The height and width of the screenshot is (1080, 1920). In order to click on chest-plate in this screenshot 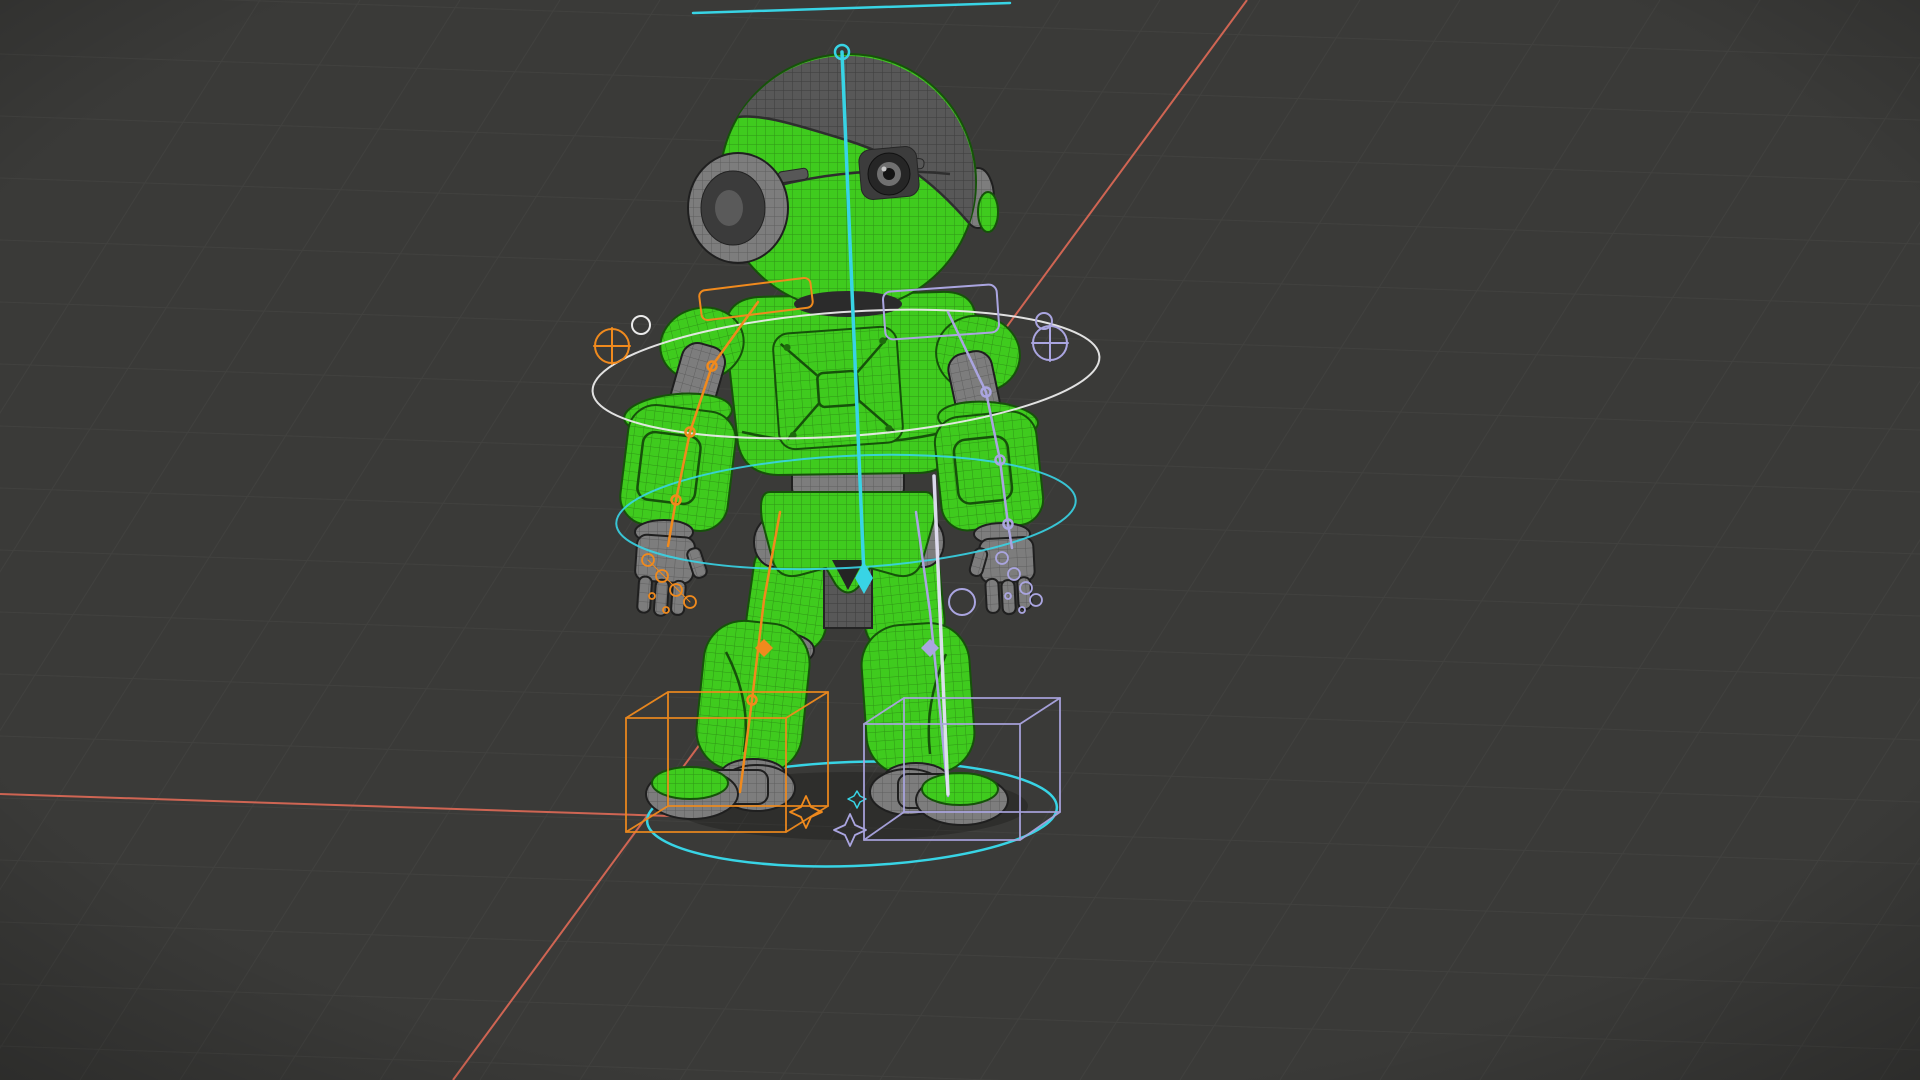, I will do `click(838, 388)`.